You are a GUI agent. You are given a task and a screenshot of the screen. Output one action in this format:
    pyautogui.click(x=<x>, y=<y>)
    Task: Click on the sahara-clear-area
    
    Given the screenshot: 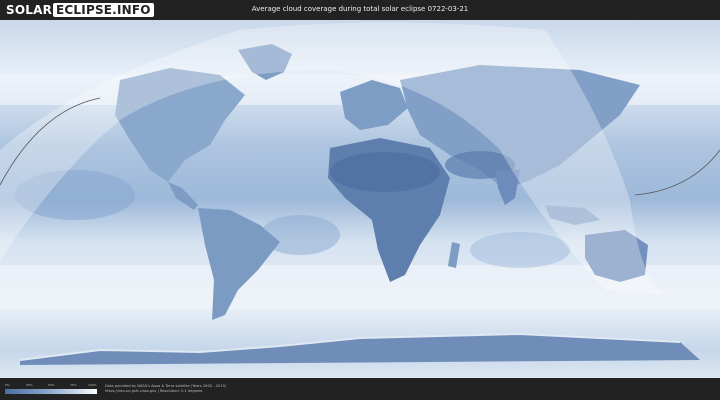 What is the action you would take?
    pyautogui.click(x=385, y=172)
    